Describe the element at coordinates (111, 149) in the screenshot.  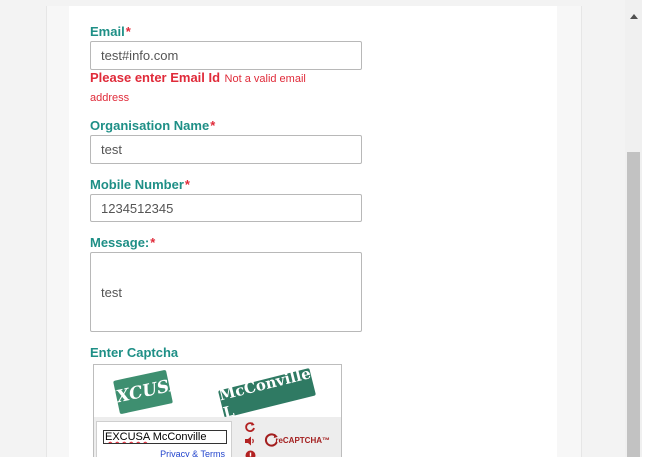
I see `organisation-field-value: test` at that location.